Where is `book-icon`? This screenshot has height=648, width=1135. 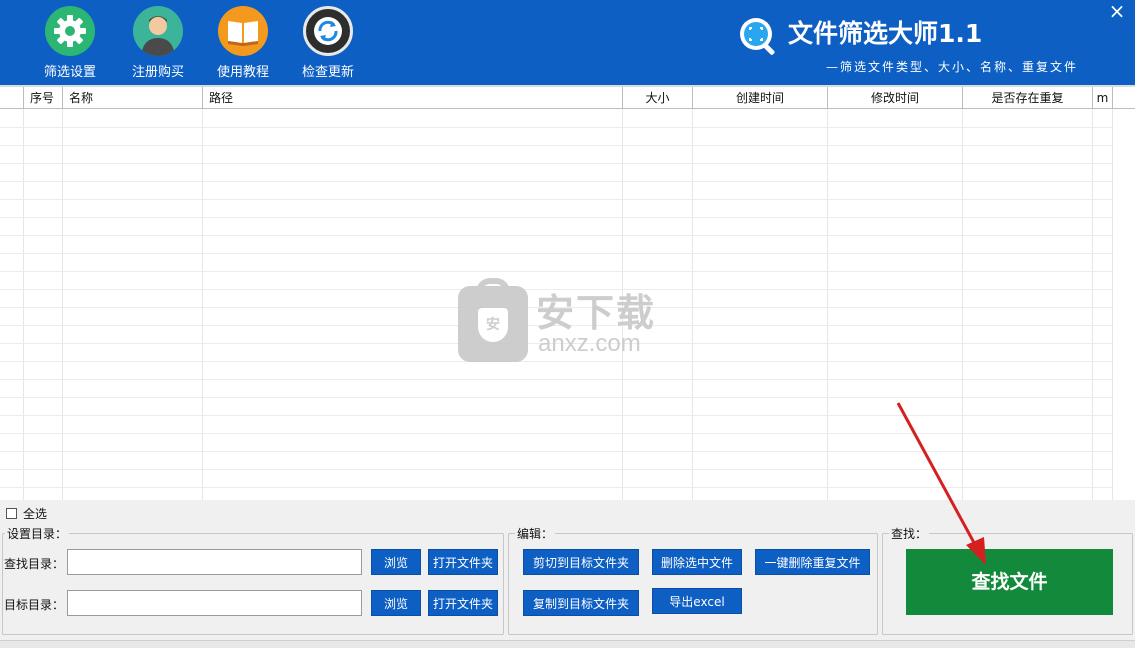 book-icon is located at coordinates (243, 31).